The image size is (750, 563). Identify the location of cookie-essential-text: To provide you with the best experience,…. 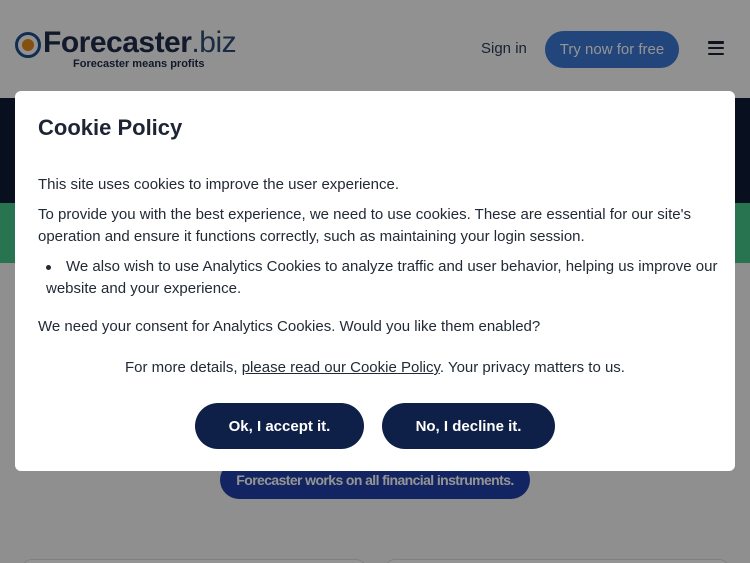
(364, 225).